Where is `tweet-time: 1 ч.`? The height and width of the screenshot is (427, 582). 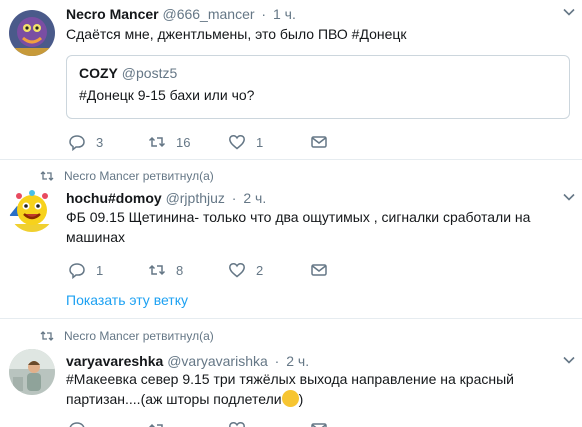 tweet-time: 1 ч. is located at coordinates (284, 14).